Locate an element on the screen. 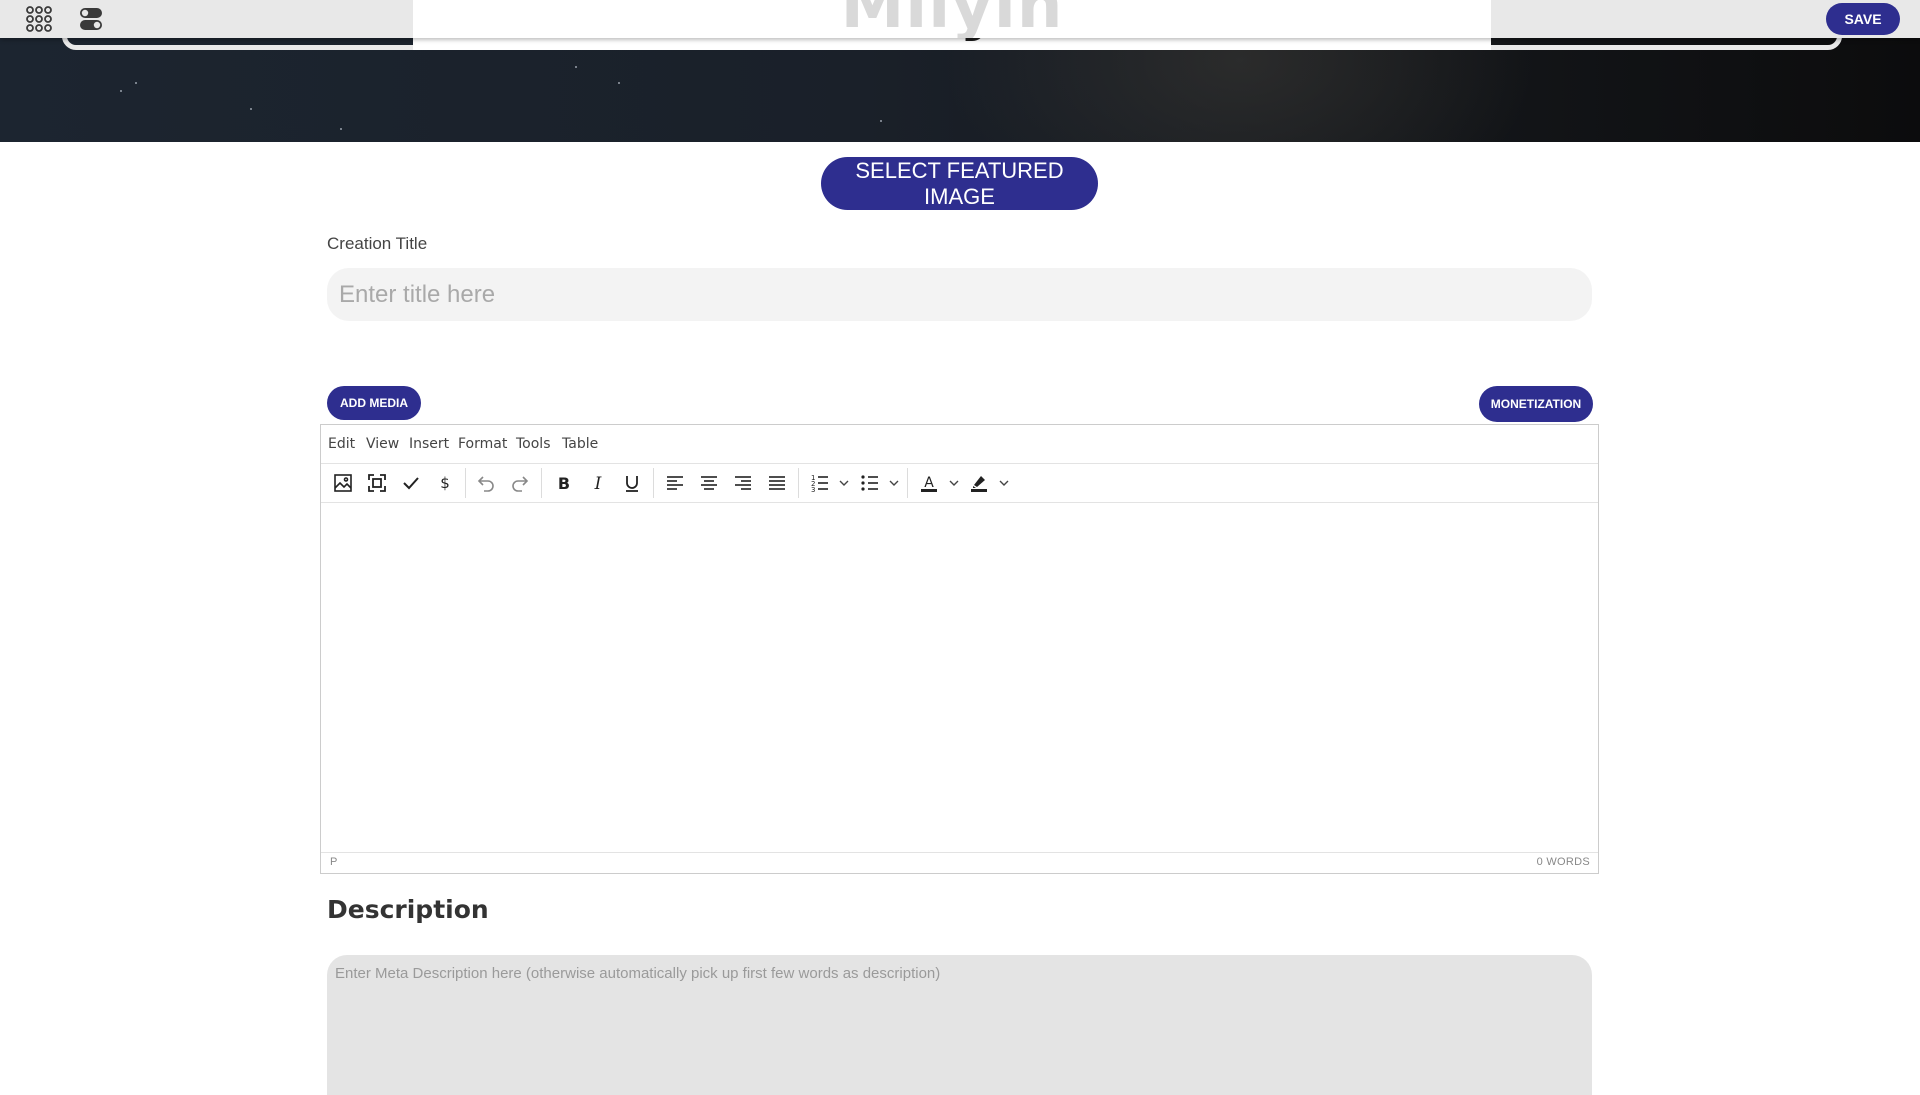  svg-text: A is located at coordinates (929, 483).